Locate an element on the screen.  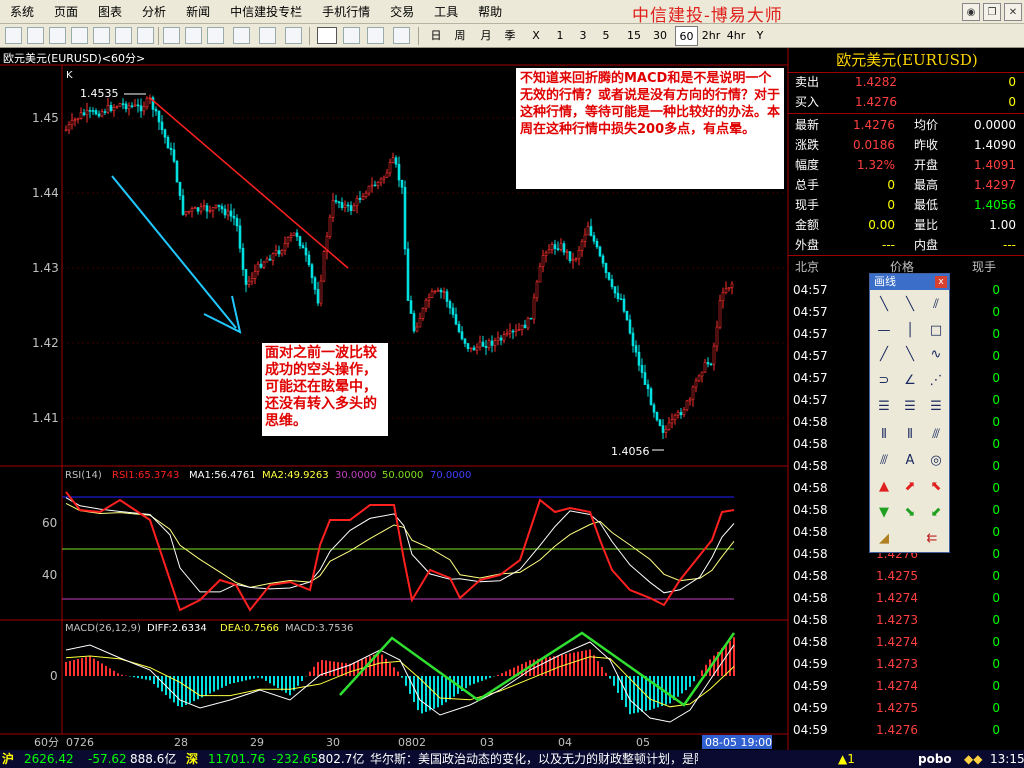
up-left-arrow-icon: ⬉ is located at coordinates (936, 486).